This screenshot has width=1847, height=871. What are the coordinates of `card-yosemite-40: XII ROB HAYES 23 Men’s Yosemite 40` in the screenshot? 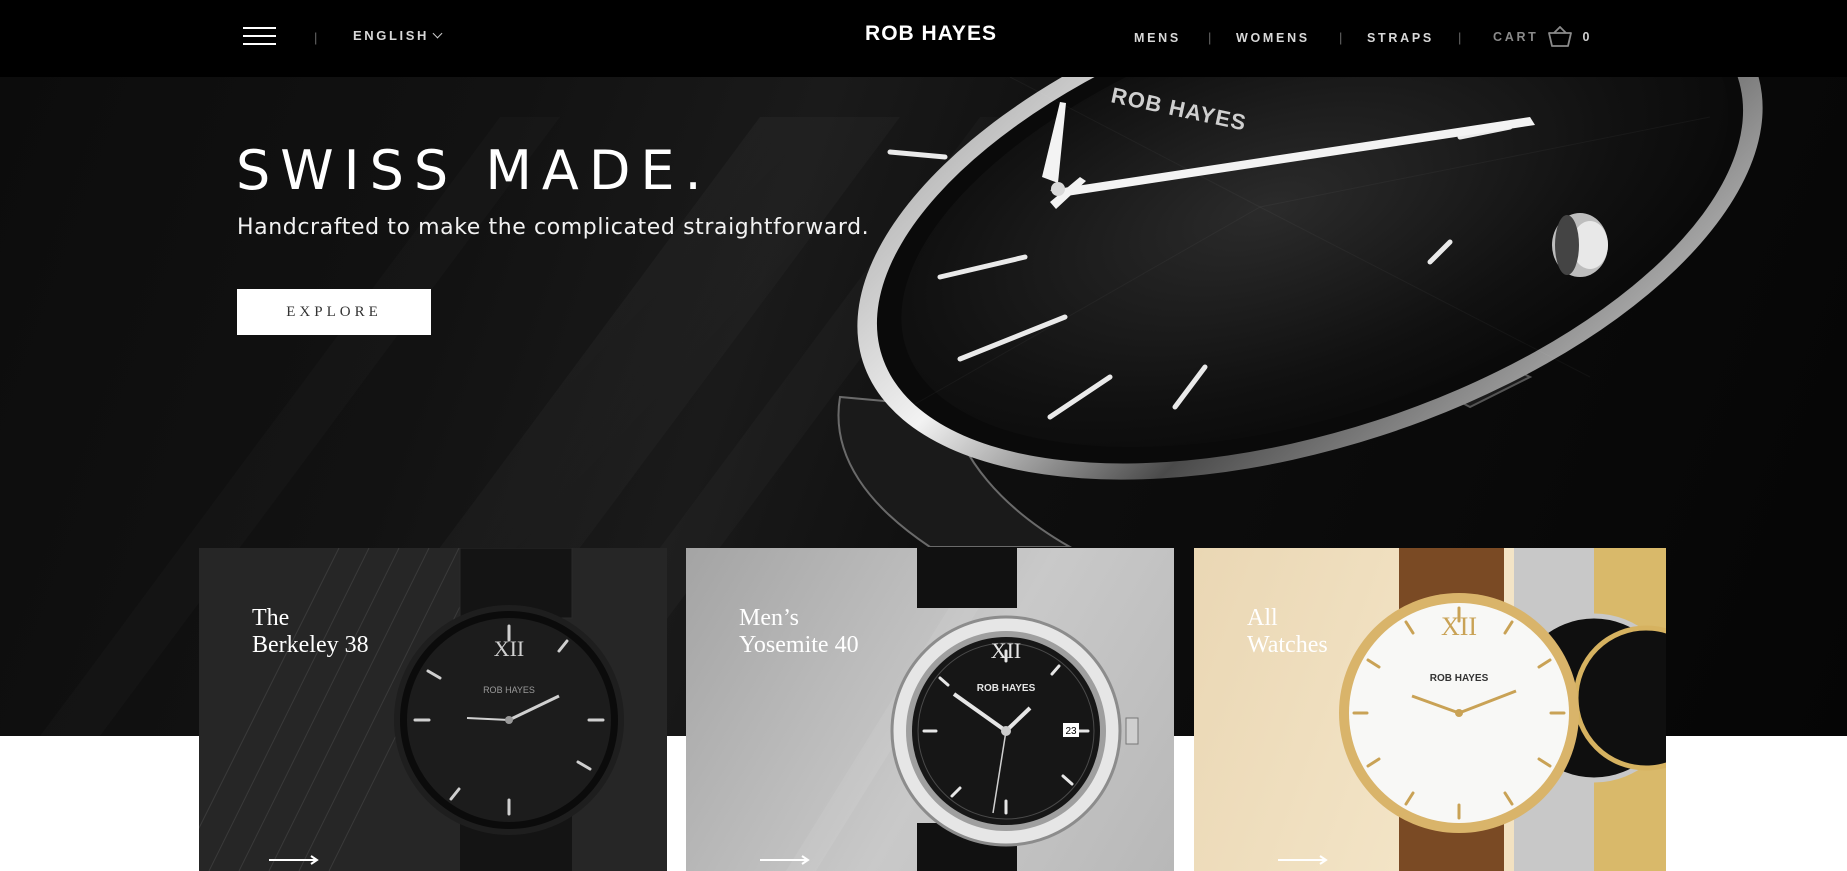 It's located at (930, 709).